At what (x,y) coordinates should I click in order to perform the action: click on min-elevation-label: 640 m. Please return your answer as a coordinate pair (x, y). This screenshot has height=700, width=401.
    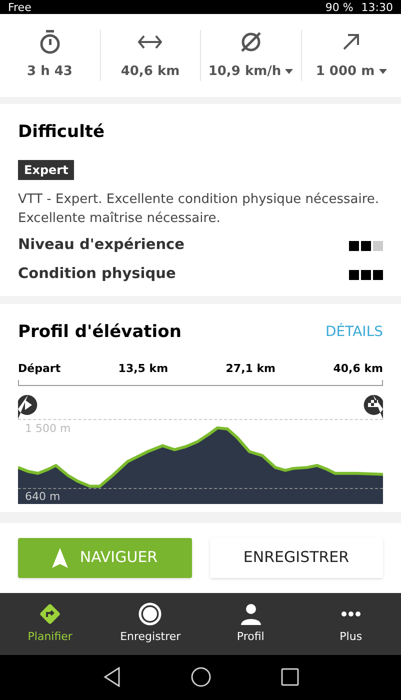
    Looking at the image, I should click on (42, 496).